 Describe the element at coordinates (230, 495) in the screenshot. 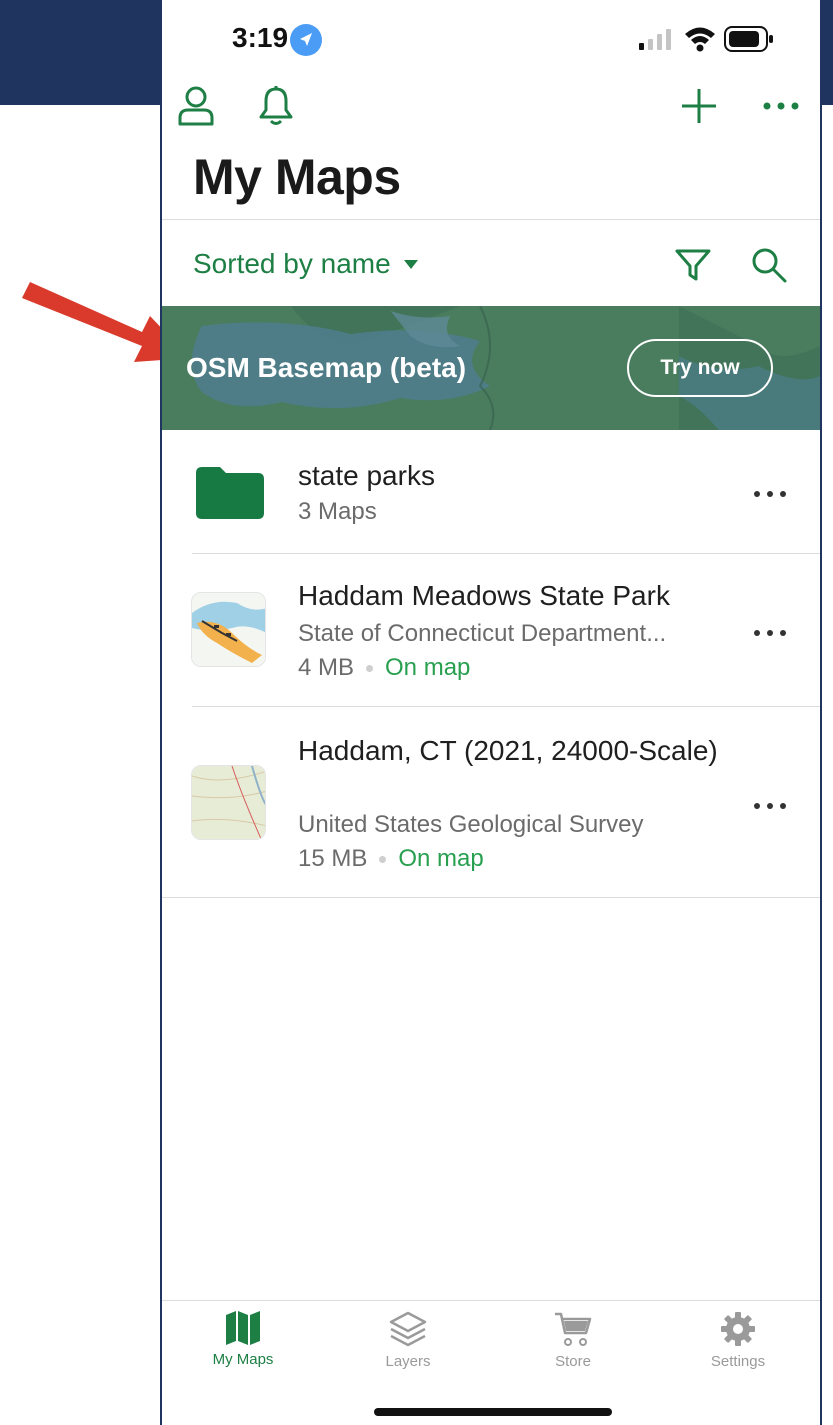

I see `folder-icon` at that location.